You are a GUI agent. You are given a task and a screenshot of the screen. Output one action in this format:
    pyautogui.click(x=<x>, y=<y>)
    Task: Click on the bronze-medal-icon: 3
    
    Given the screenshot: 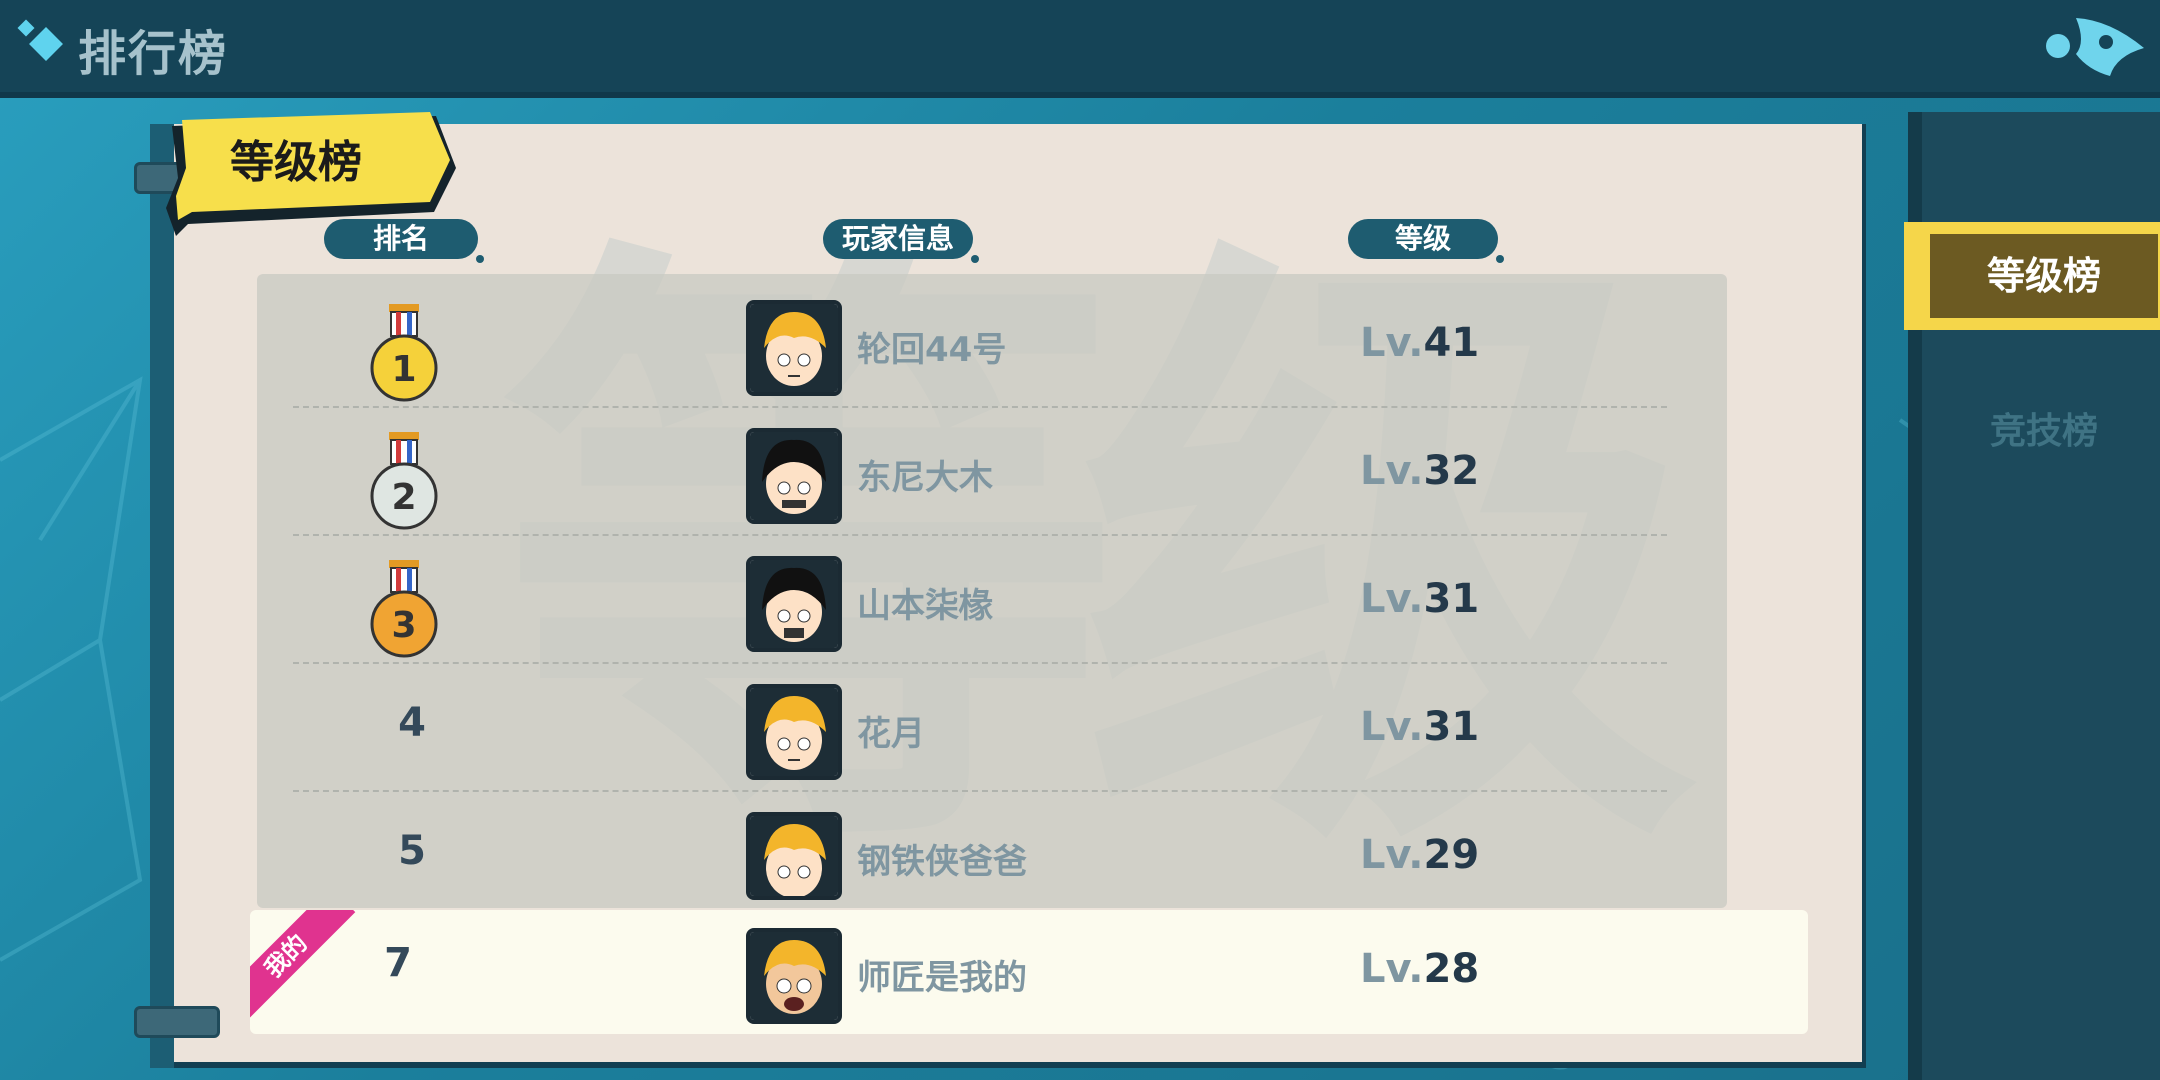 What is the action you would take?
    pyautogui.click(x=404, y=609)
    